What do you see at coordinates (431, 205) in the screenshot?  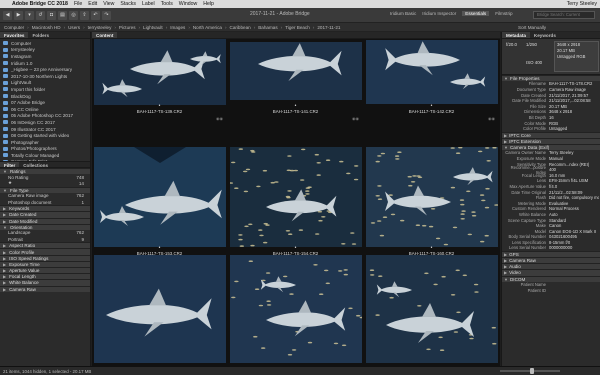 I see `thumbnail-cell: •BAH-1117-TS-160.CR2◉◉` at bounding box center [431, 205].